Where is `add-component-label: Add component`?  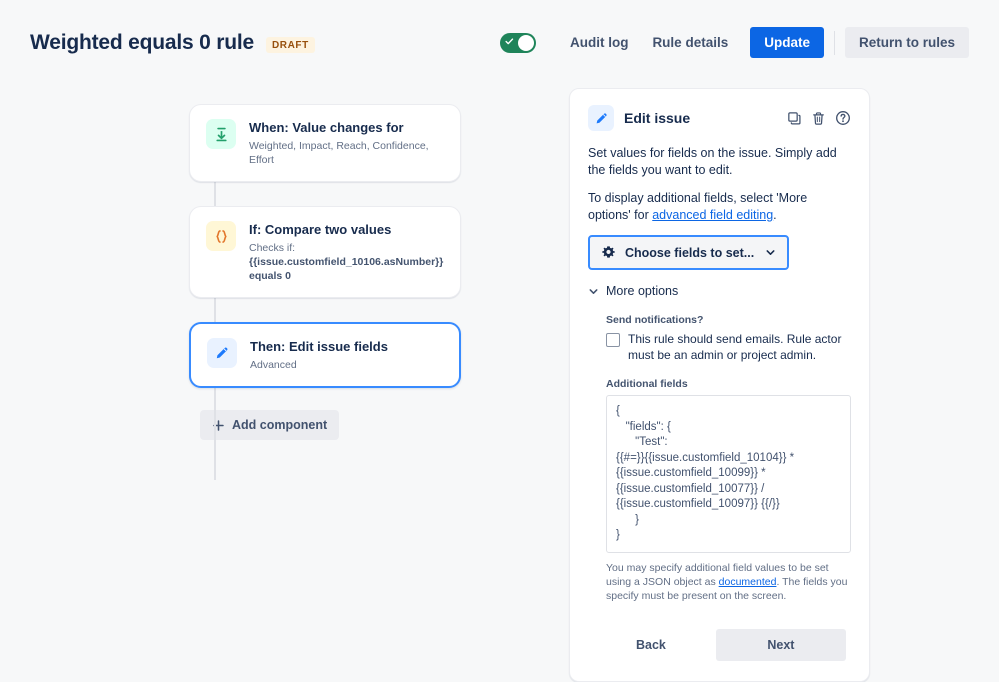
add-component-label: Add component is located at coordinates (280, 425).